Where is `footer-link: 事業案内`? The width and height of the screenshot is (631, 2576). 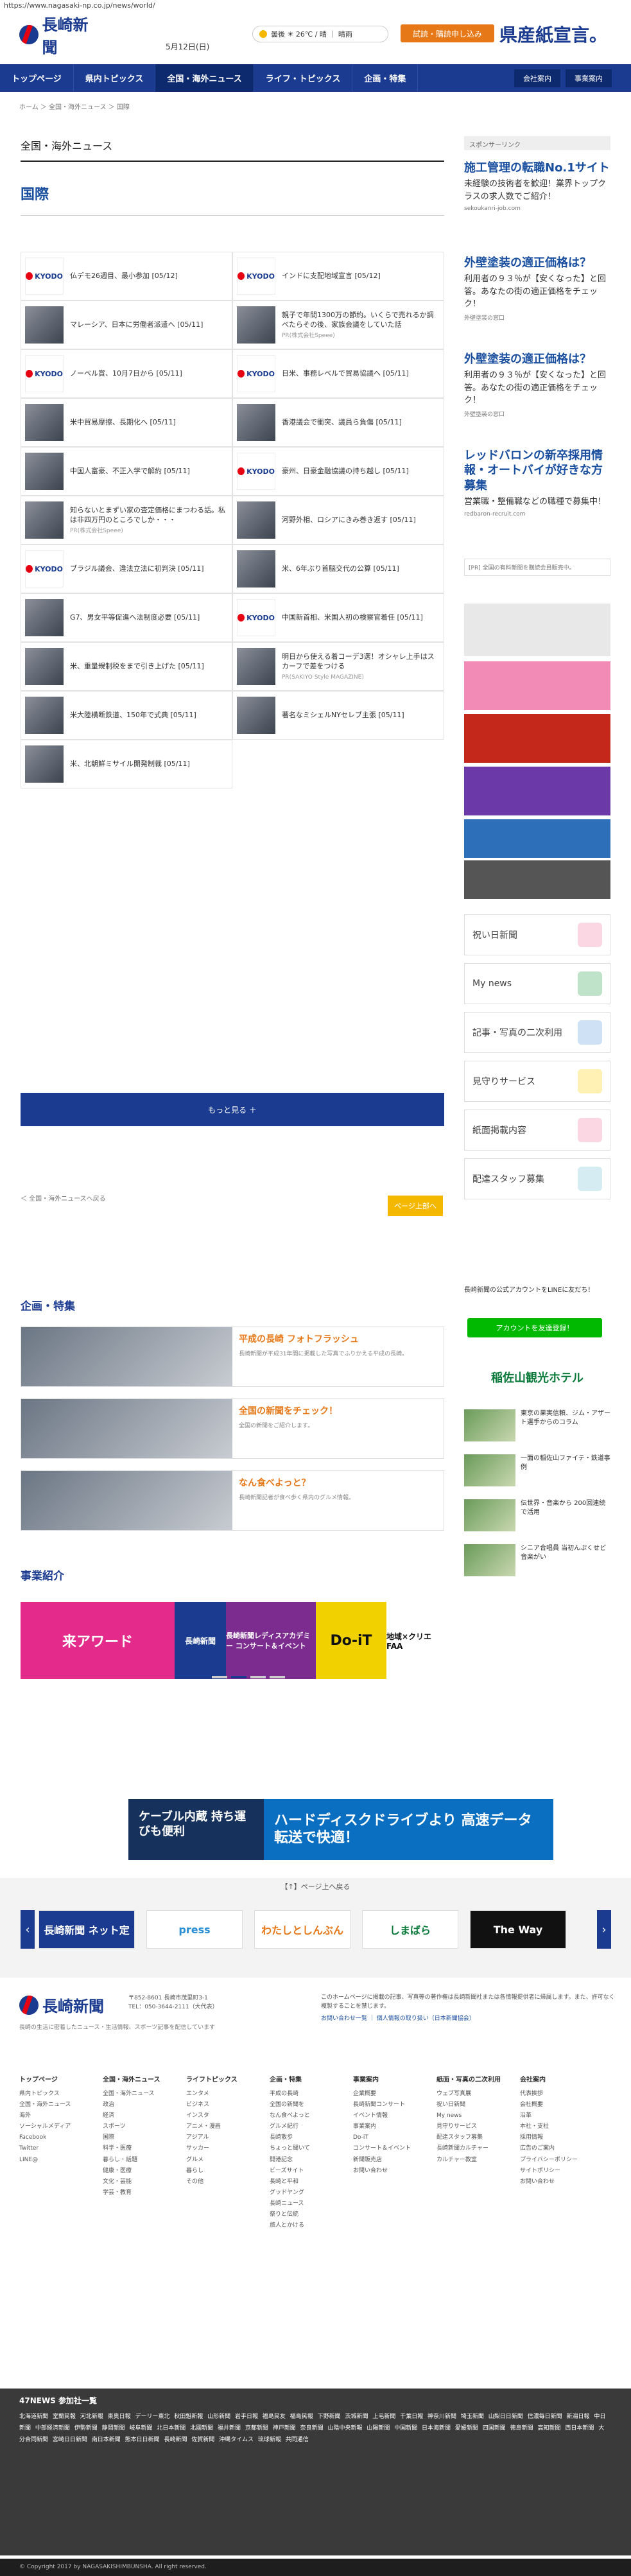
footer-link: 事業案内 is located at coordinates (391, 2126).